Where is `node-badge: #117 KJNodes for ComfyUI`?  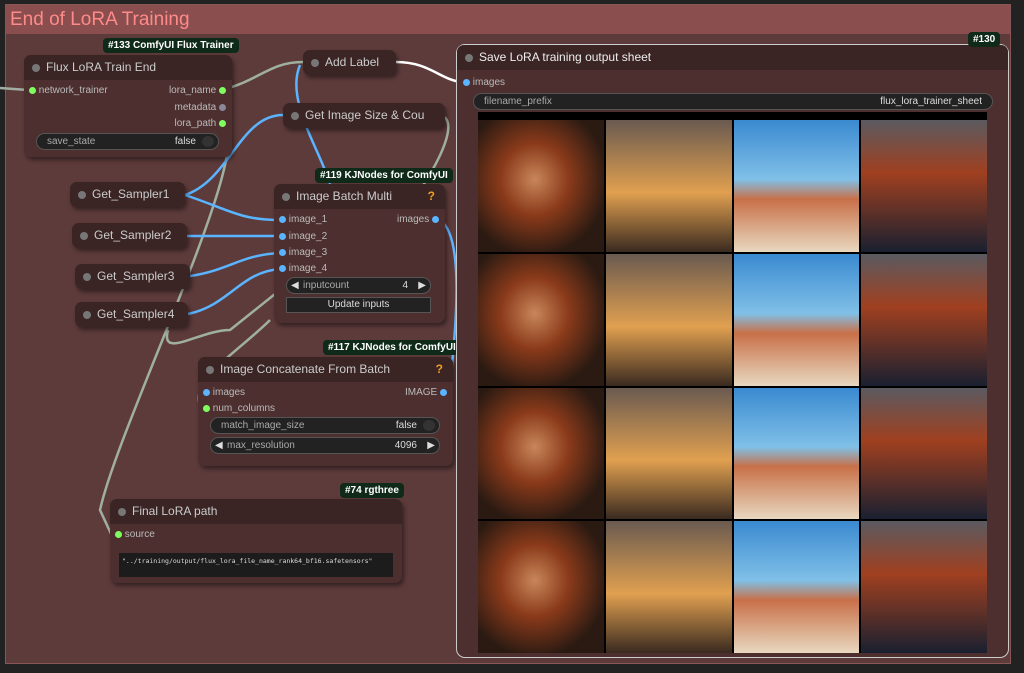 node-badge: #117 KJNodes for ComfyUI is located at coordinates (392, 347).